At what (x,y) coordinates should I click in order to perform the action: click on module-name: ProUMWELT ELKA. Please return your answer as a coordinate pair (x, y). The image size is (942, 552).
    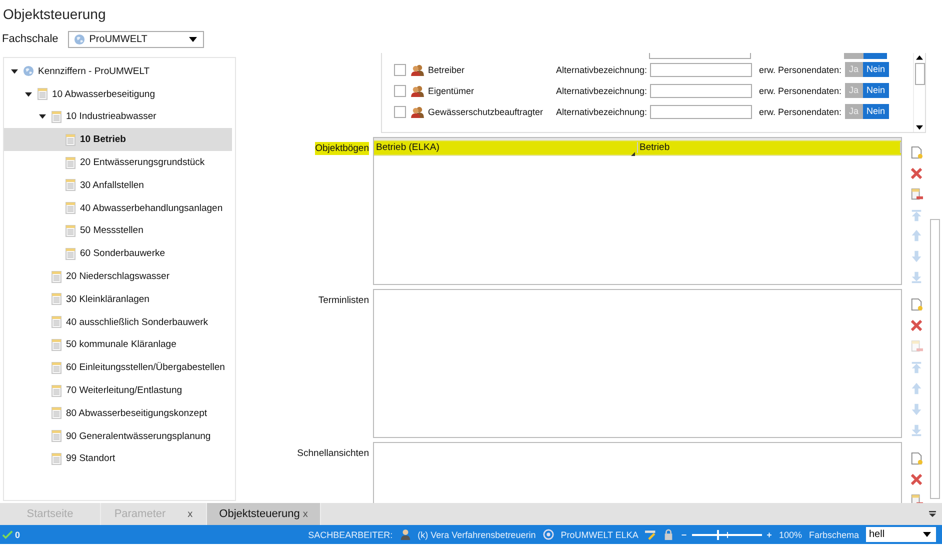
    Looking at the image, I should click on (599, 535).